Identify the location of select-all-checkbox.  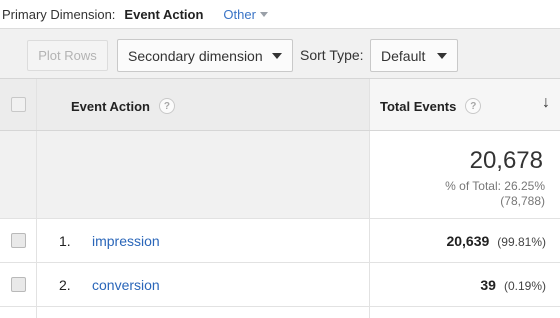
(18, 104).